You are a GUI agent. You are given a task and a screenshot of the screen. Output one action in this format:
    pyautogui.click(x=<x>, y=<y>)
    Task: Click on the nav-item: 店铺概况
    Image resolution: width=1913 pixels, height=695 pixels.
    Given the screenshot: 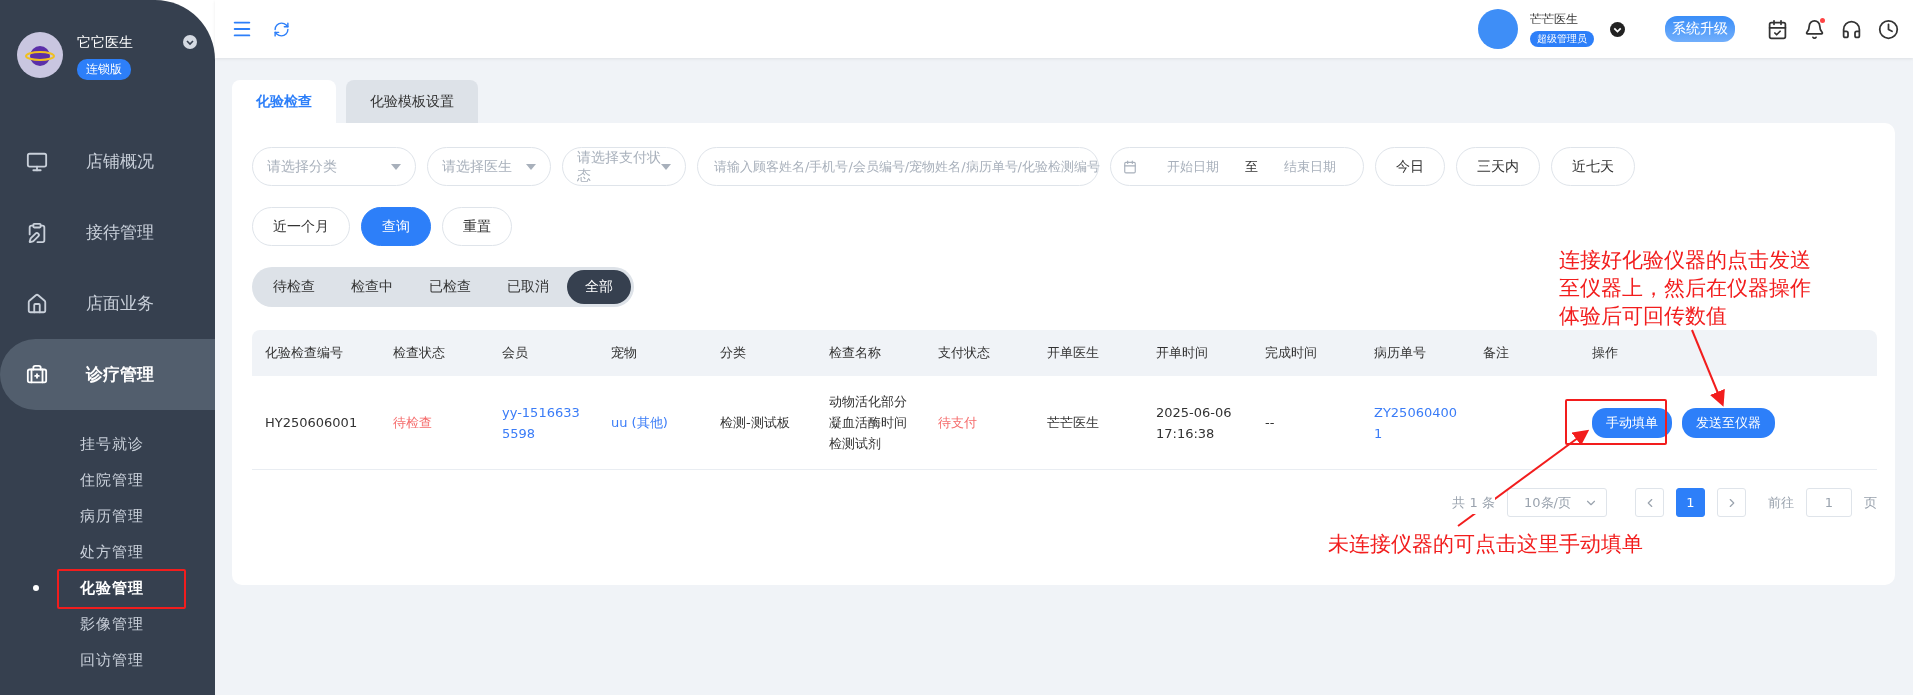 What is the action you would take?
    pyautogui.click(x=107, y=161)
    